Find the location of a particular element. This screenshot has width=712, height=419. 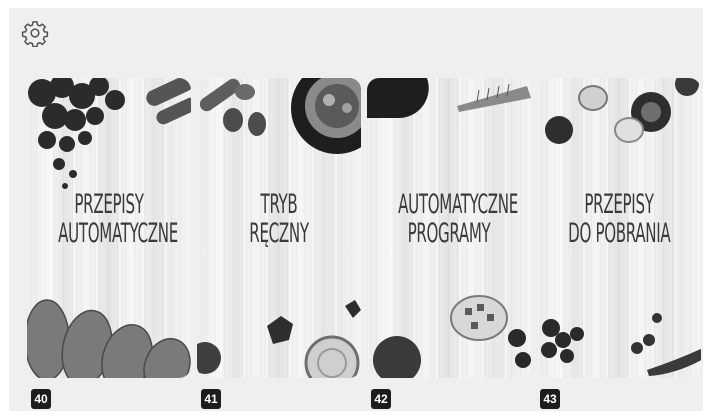

tile-title-line2: DO POBRANIA is located at coordinates (619, 233).